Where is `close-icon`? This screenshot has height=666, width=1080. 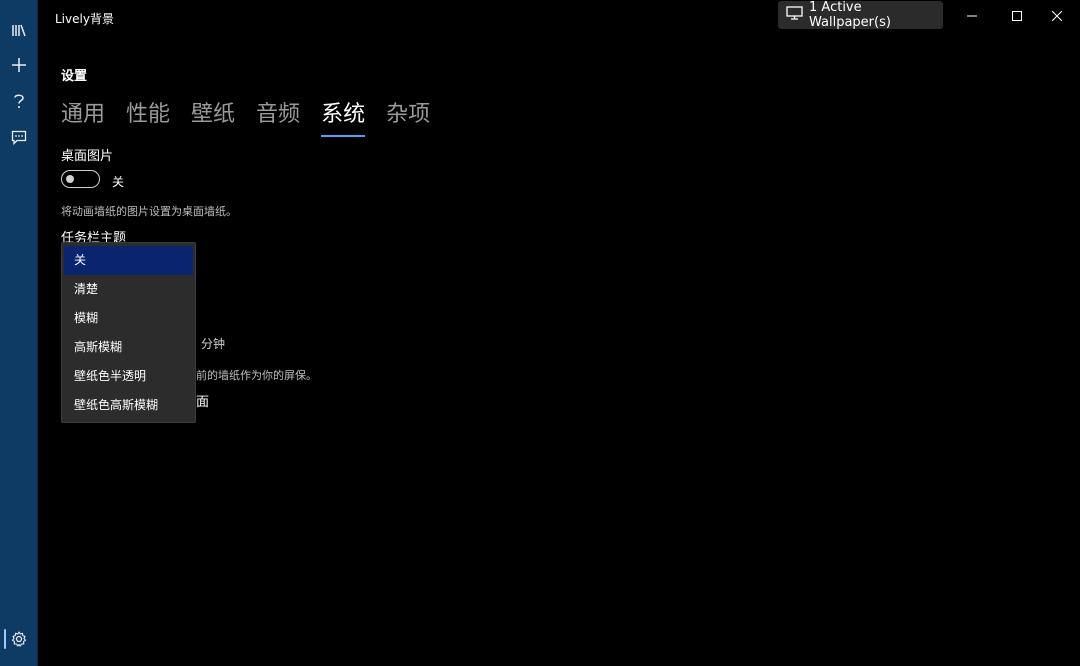
close-icon is located at coordinates (1057, 15).